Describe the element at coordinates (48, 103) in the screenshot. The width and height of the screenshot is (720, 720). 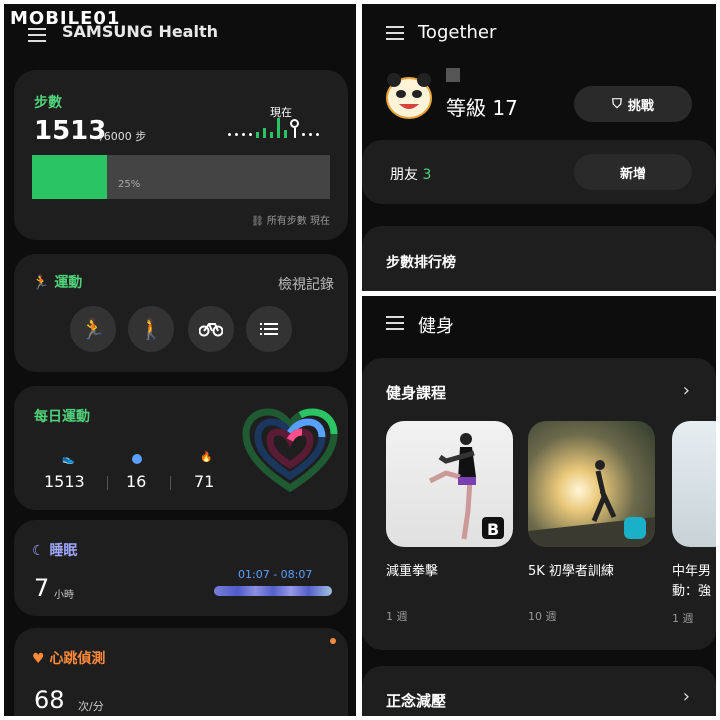
I see `steps-title: 步數` at that location.